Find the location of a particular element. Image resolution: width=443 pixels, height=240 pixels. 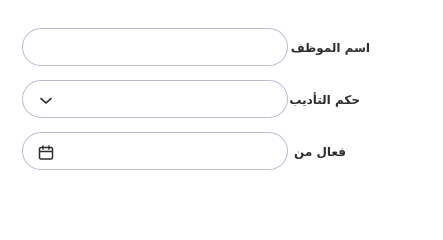

chevron-down-icon is located at coordinates (46, 101).